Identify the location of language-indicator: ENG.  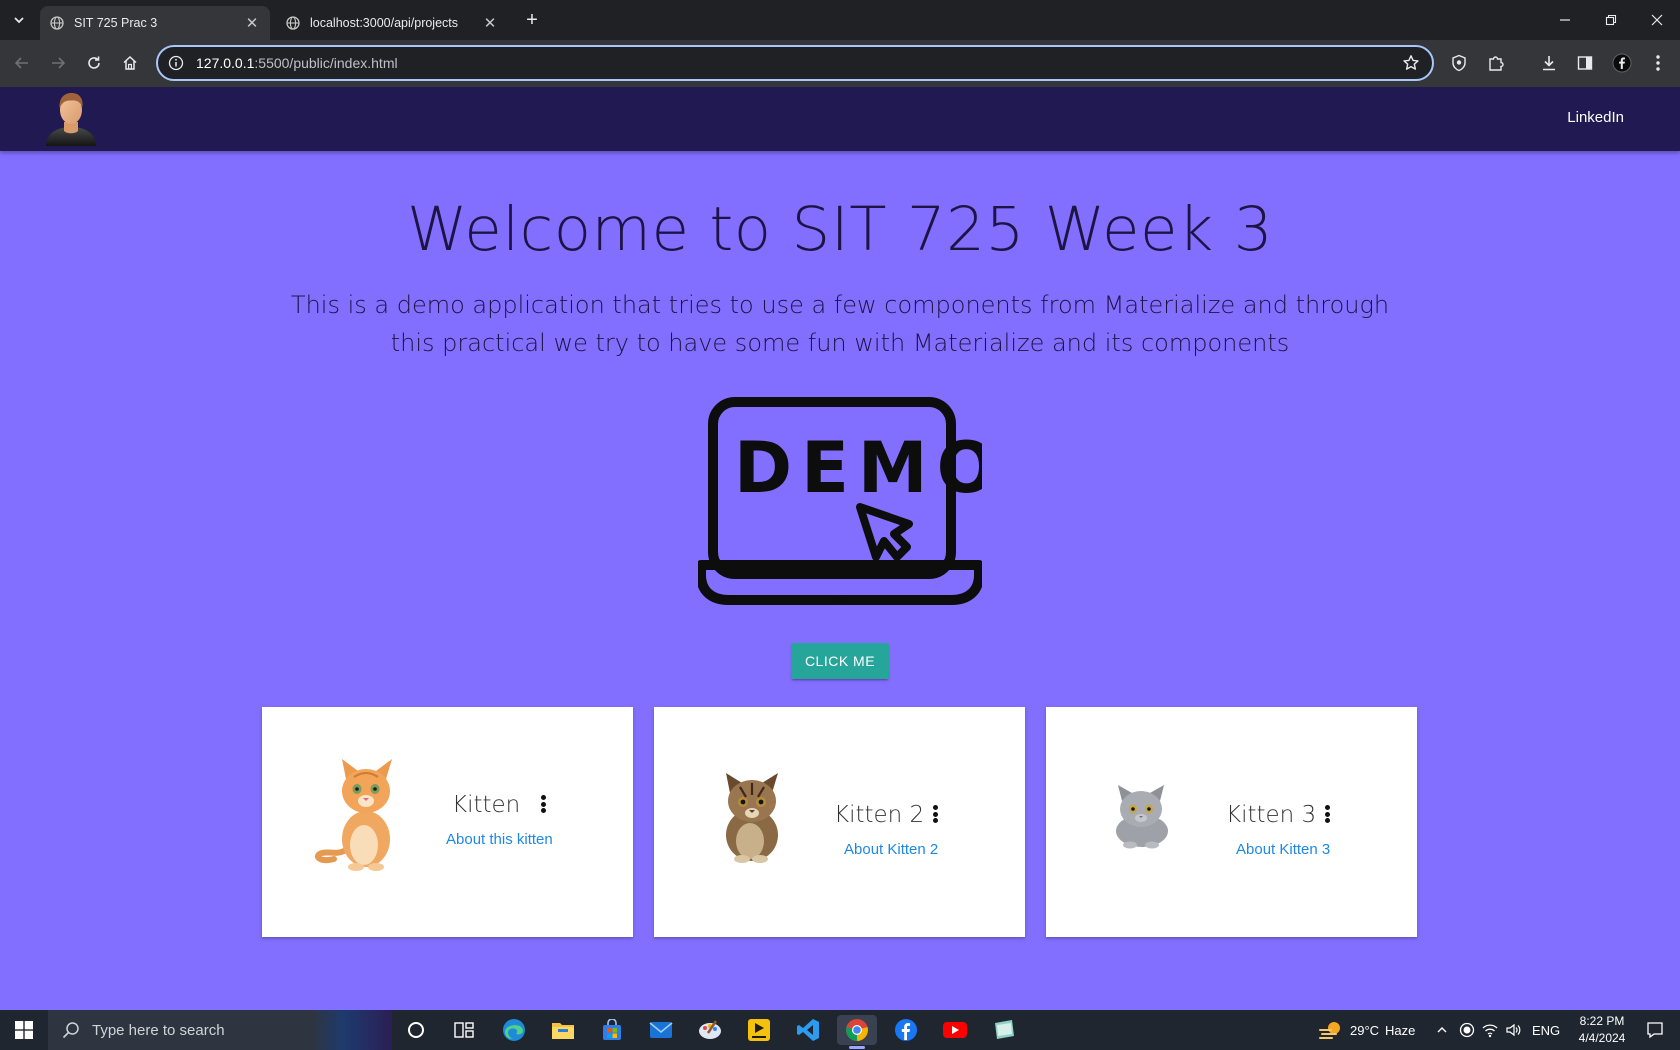
(1546, 1030).